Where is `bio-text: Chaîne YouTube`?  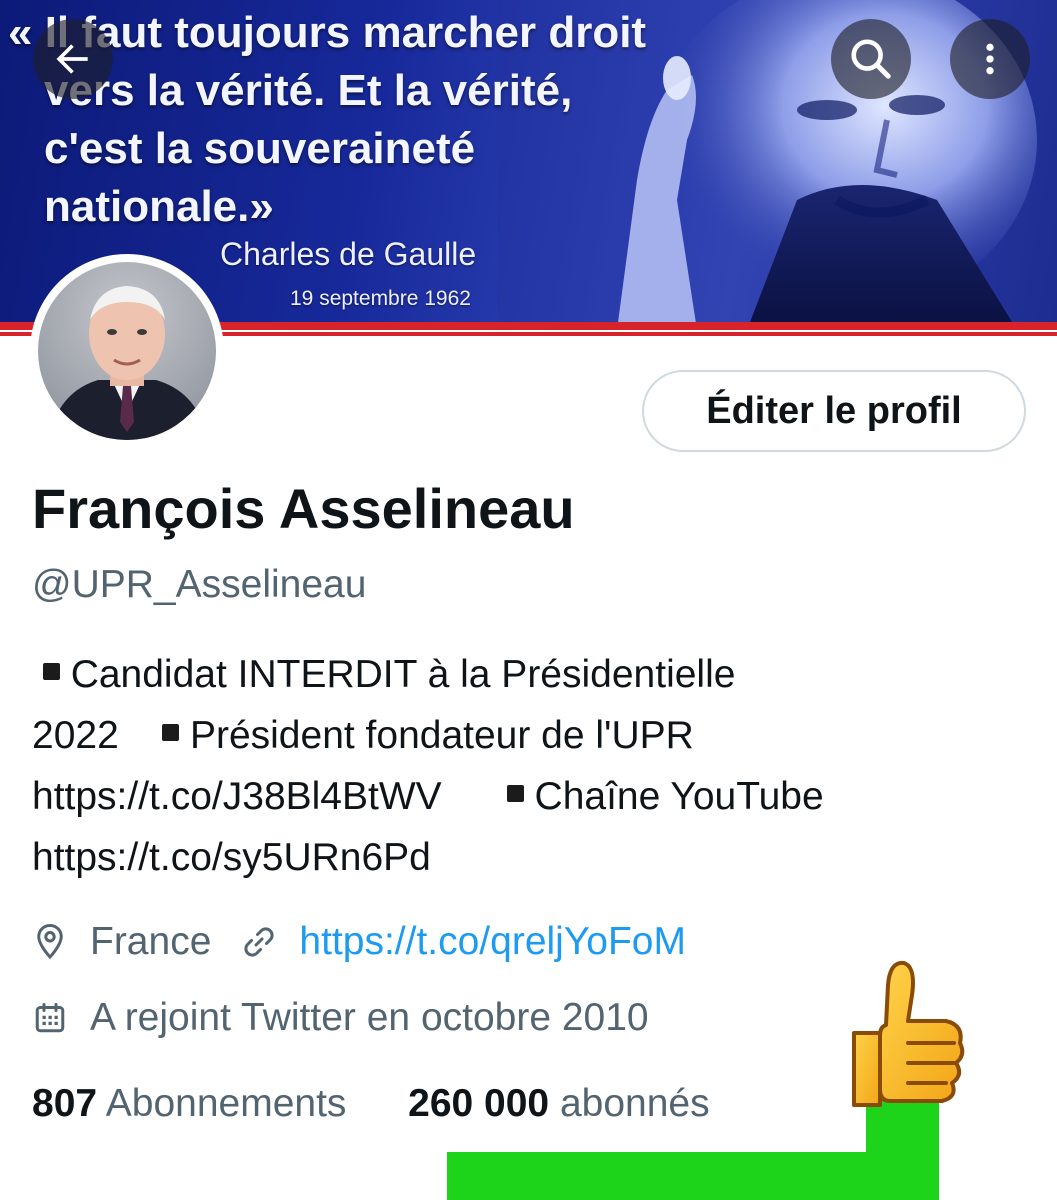
bio-text: Chaîne YouTube is located at coordinates (679, 796).